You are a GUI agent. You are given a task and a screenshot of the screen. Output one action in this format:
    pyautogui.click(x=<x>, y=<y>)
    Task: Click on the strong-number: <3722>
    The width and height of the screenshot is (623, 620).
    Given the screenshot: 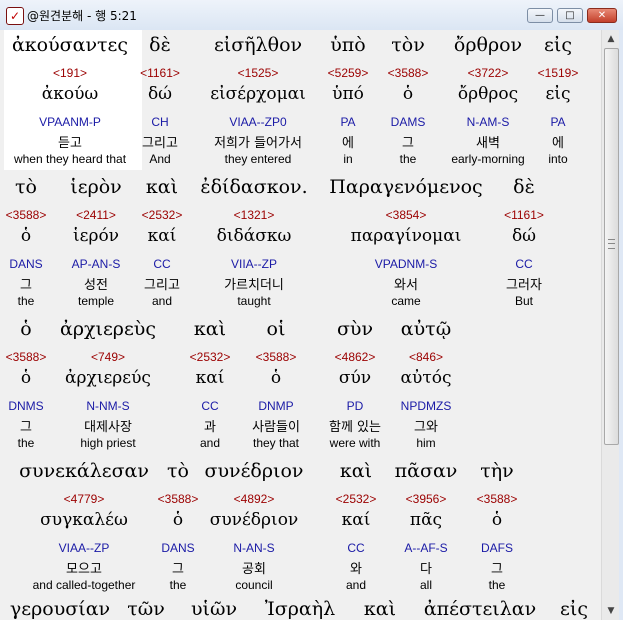 What is the action you would take?
    pyautogui.click(x=488, y=73)
    